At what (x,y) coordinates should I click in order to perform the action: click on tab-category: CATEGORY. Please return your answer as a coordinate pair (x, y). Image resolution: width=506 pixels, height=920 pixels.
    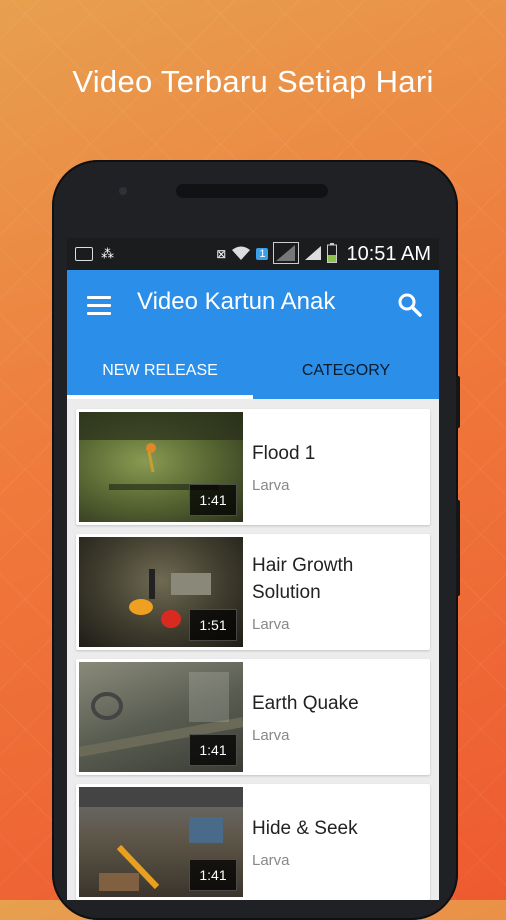
    Looking at the image, I should click on (346, 374).